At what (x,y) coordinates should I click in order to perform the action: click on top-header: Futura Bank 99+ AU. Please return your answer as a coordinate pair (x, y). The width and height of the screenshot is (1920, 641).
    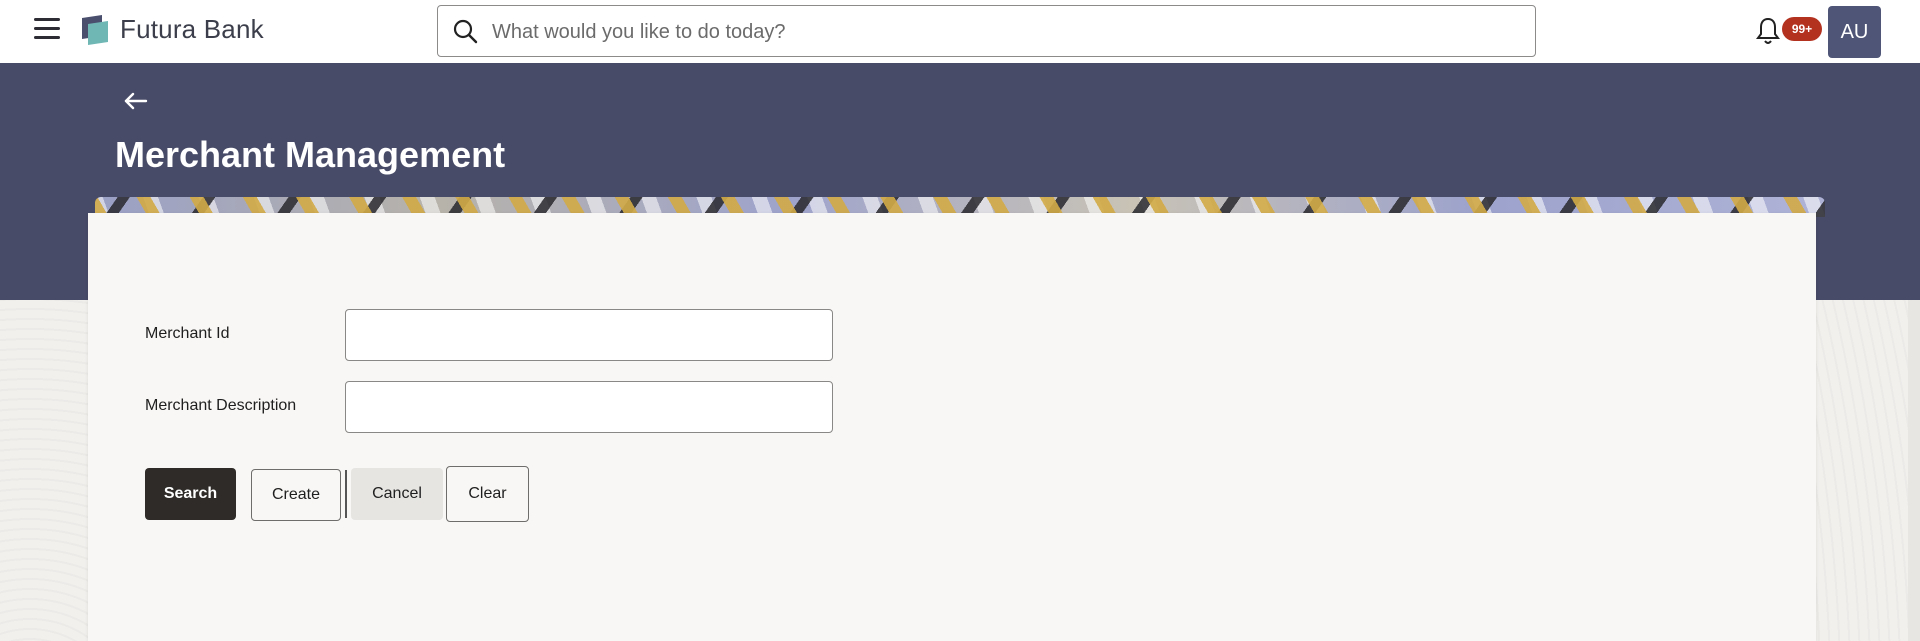
    Looking at the image, I should click on (960, 32).